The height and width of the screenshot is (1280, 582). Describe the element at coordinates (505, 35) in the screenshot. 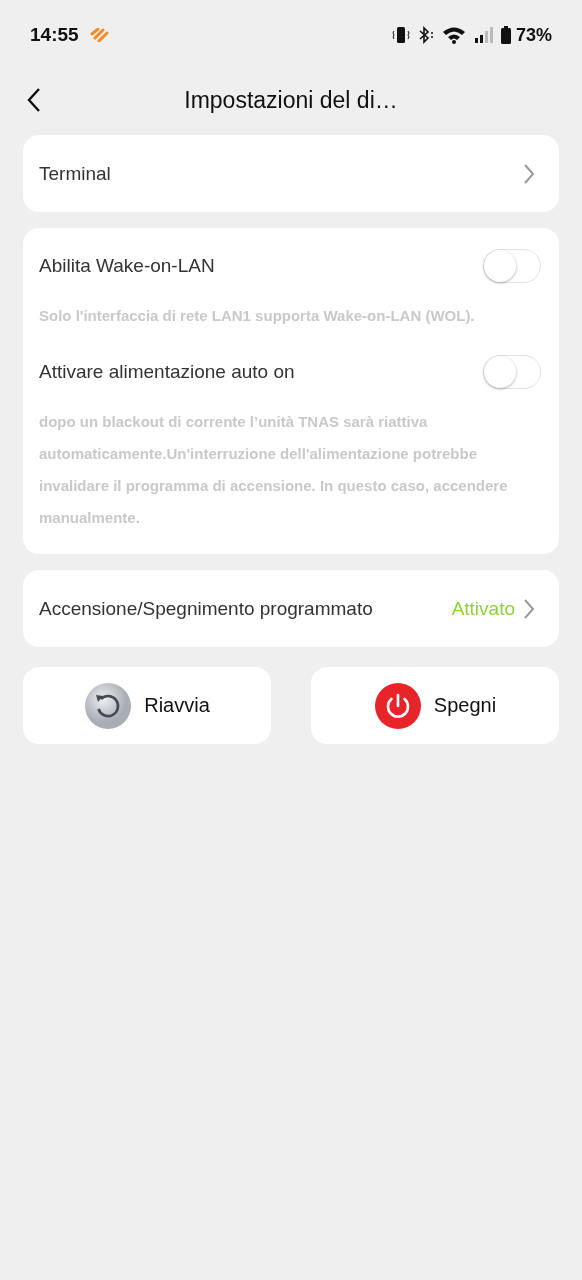

I see `battery-icon` at that location.